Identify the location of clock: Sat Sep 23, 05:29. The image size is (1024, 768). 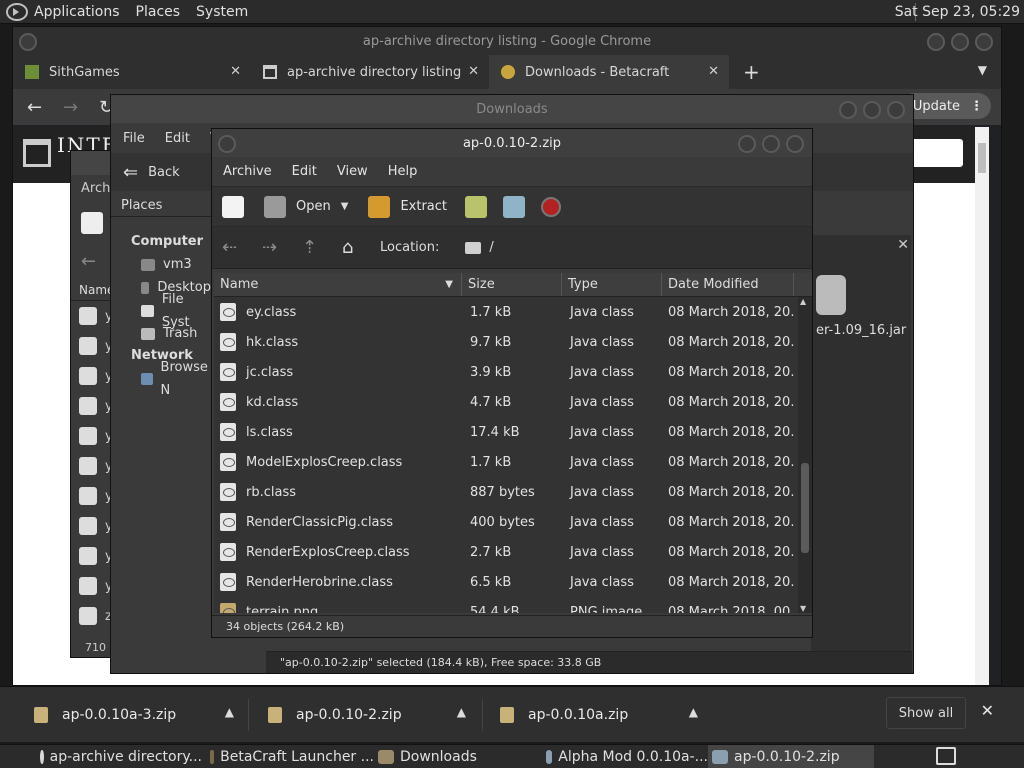
(957, 12).